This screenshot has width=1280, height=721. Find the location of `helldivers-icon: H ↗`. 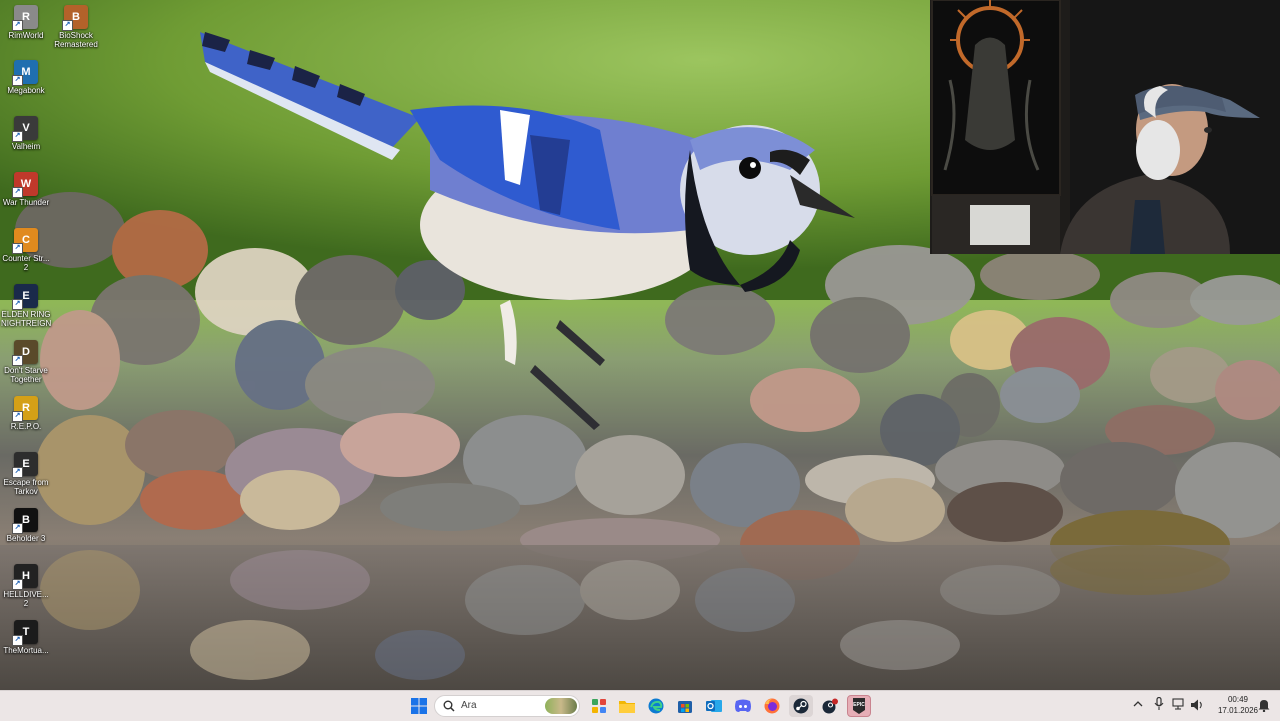

helldivers-icon: H ↗ is located at coordinates (25, 577).